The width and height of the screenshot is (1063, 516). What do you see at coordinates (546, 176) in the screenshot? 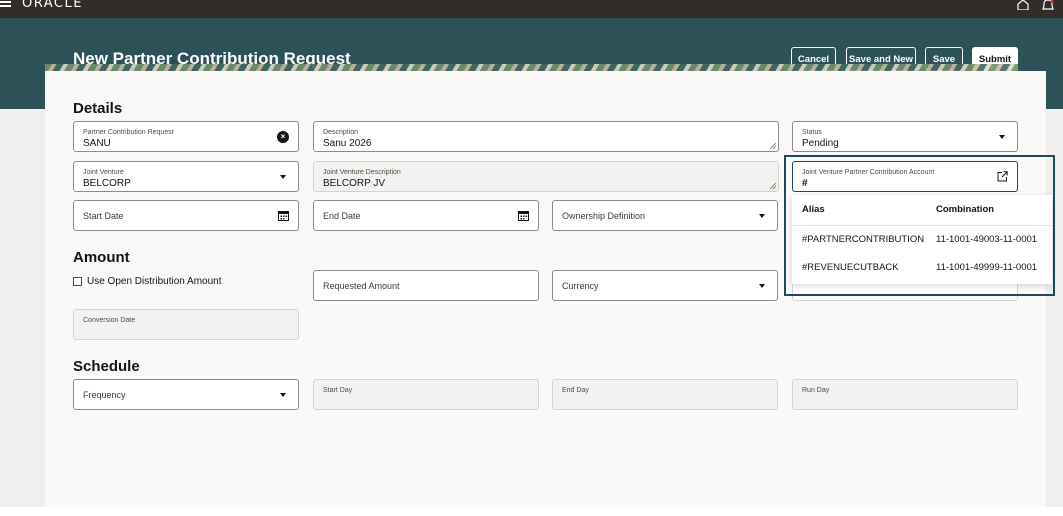
I see `joint-venture-description-field: Joint Venture Description BELCORP JV` at bounding box center [546, 176].